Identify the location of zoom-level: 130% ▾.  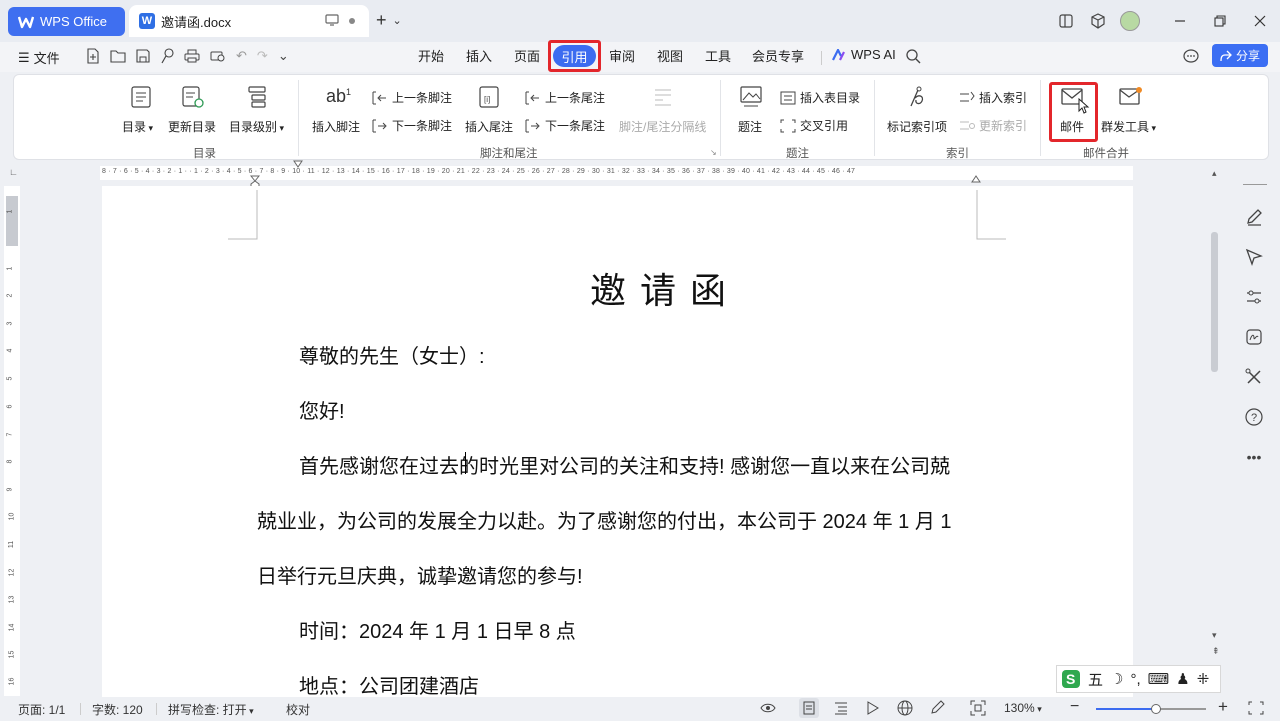
(1023, 708).